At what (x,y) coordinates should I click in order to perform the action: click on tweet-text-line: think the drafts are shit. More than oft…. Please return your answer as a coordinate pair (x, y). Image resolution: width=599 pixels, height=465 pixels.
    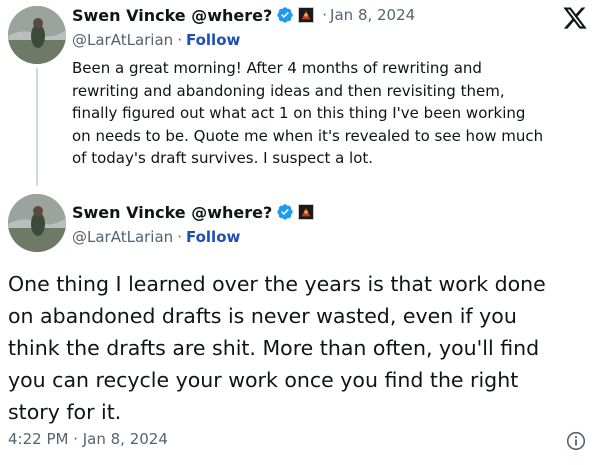
    Looking at the image, I should click on (274, 348).